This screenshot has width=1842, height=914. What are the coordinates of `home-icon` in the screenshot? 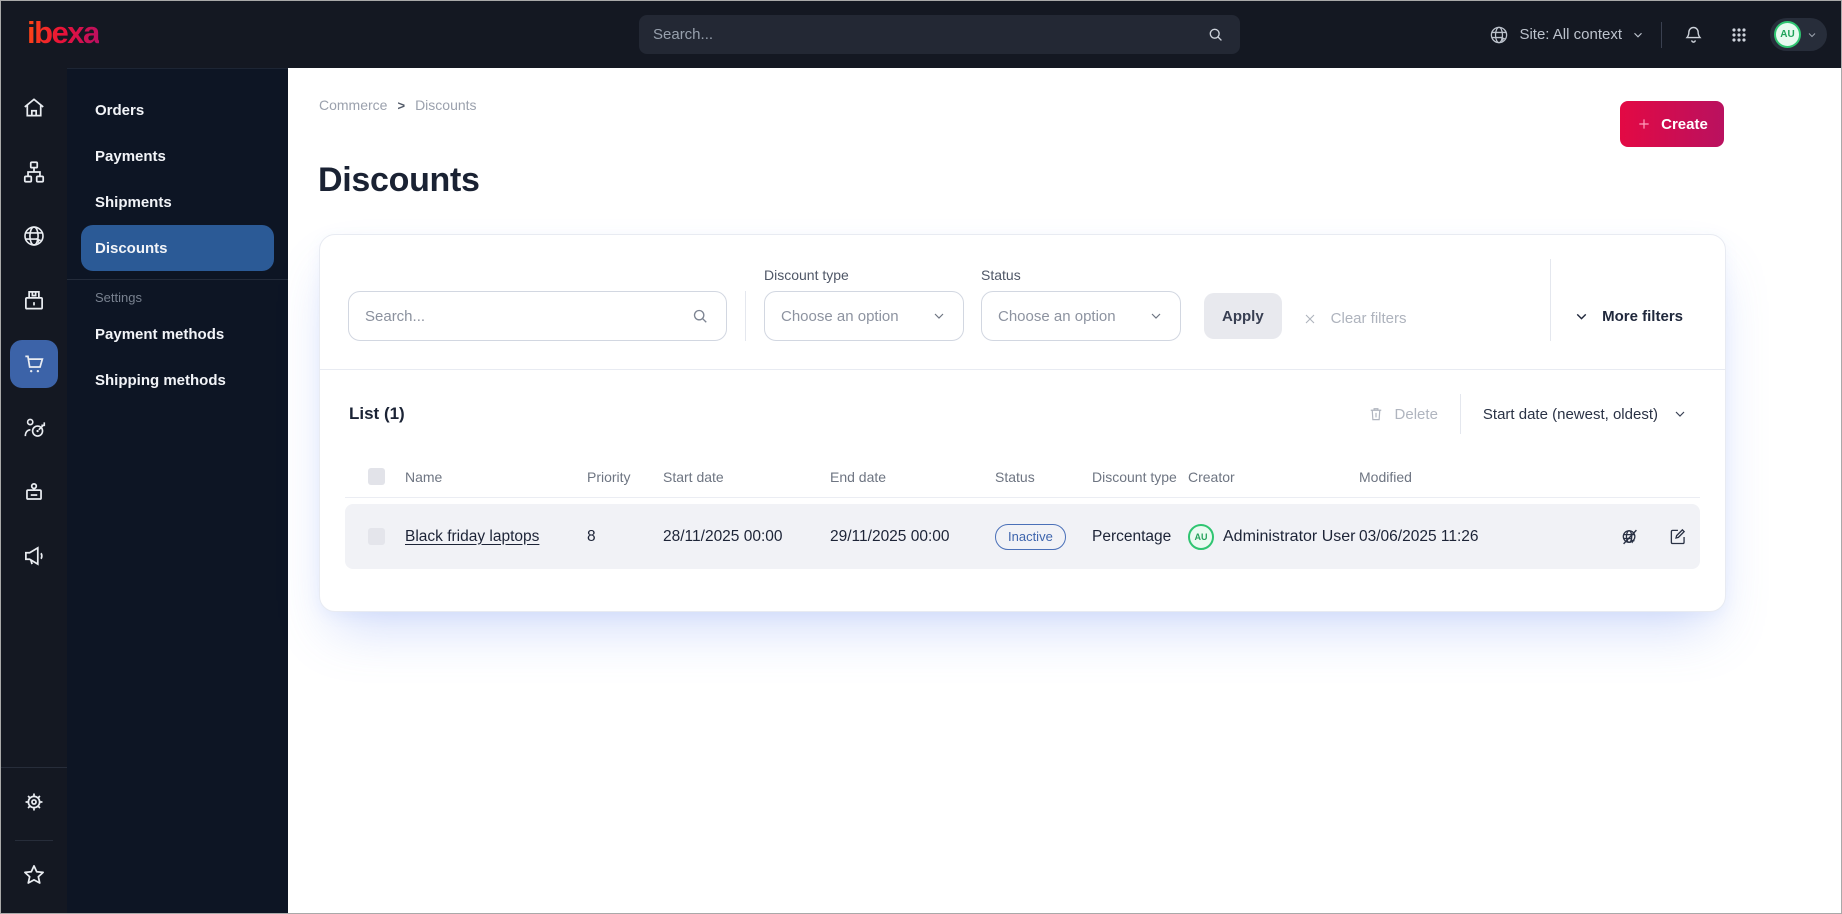 It's located at (34, 108).